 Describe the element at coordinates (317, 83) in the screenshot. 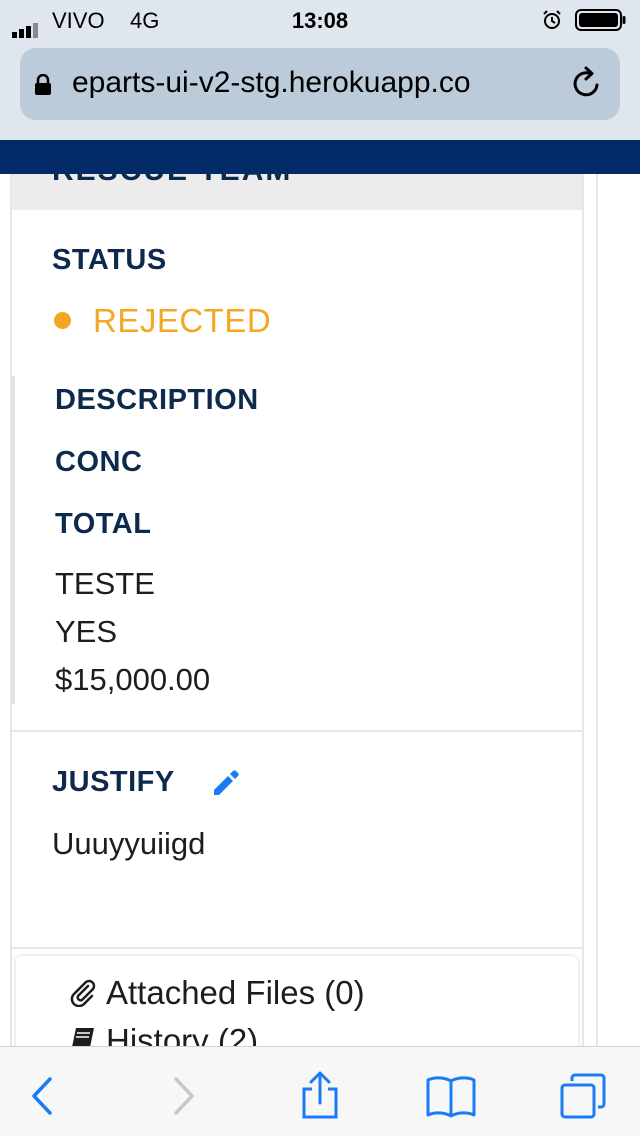

I see `url-text: eparts-ui-v2-stg.herokuapp.co` at that location.